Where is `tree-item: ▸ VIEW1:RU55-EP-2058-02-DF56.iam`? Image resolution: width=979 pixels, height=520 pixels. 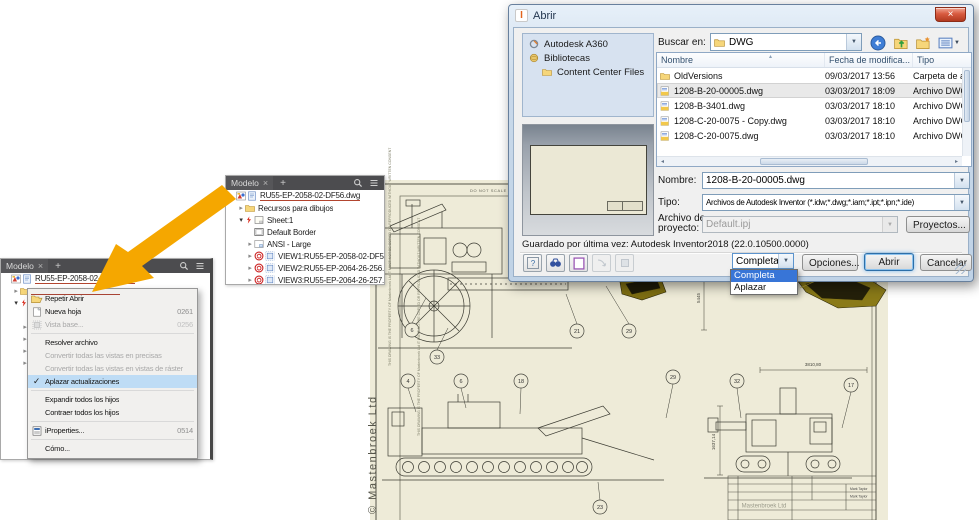
tree-item: ▸ VIEW1:RU55-EP-2058-02-DF56.iam is located at coordinates (305, 256).